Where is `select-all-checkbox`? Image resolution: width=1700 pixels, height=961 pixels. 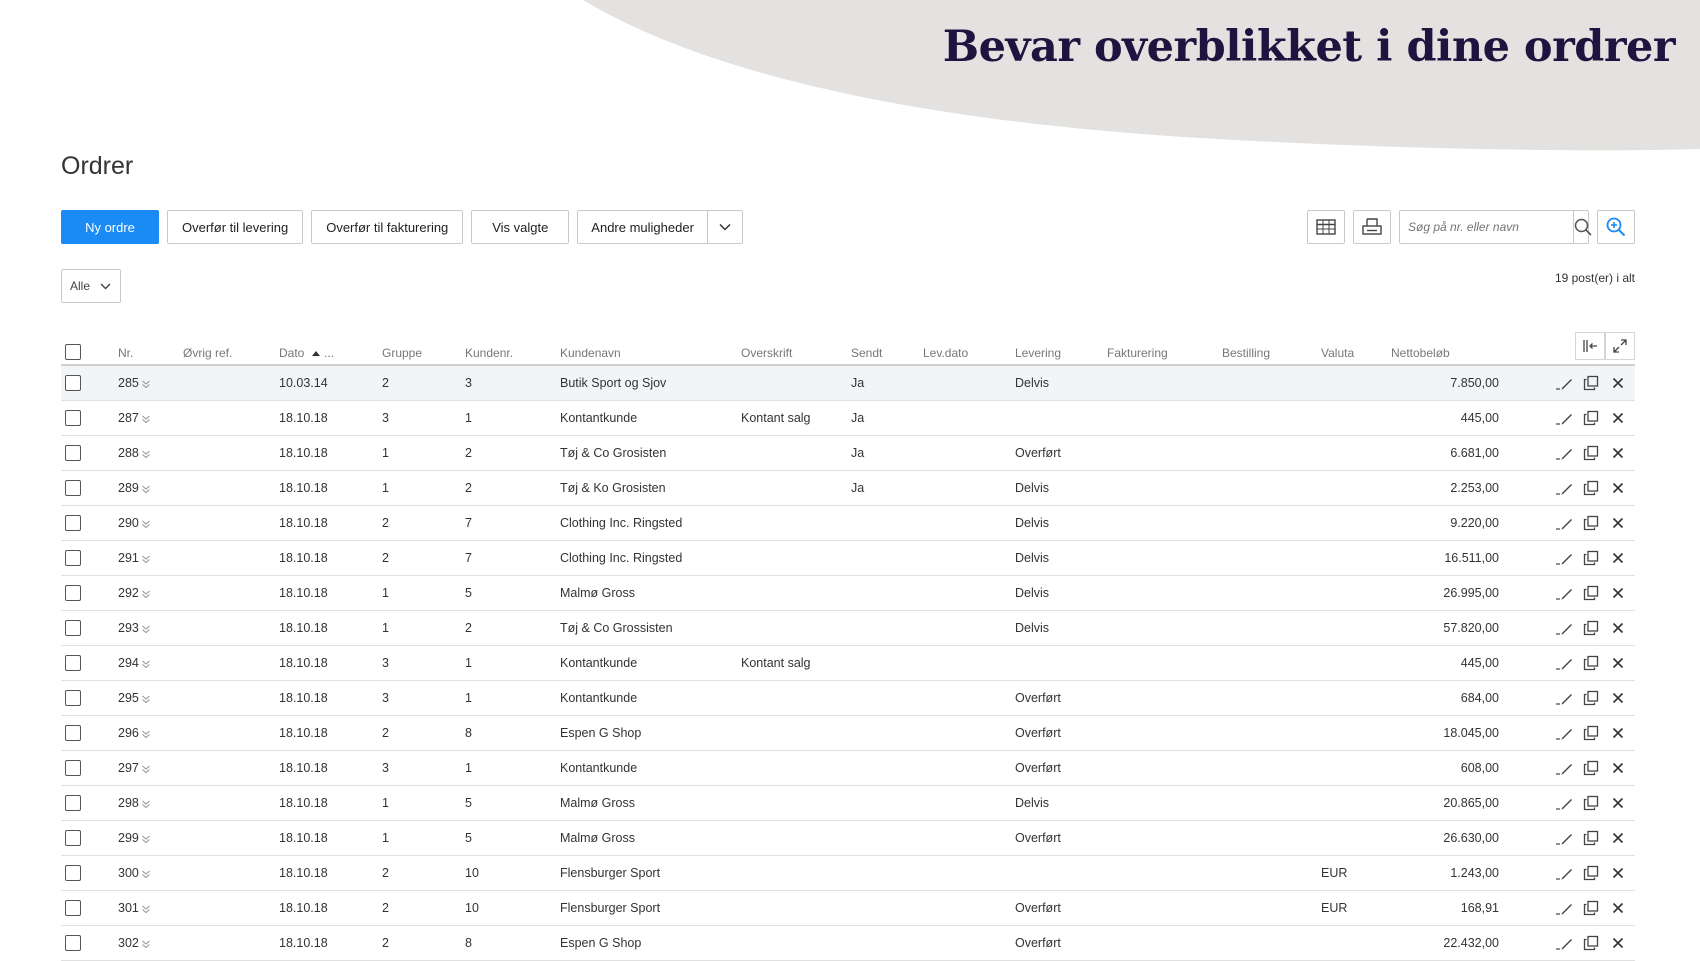 select-all-checkbox is located at coordinates (73, 352).